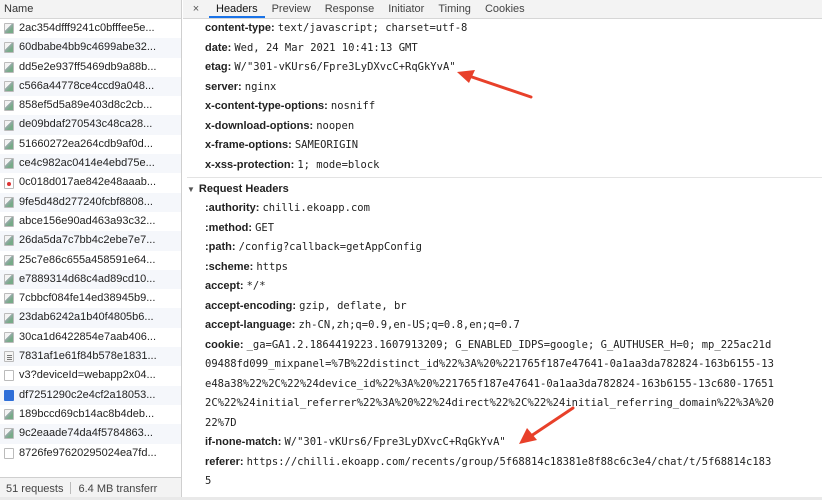 This screenshot has height=500, width=822. What do you see at coordinates (291, 9) in the screenshot?
I see `tab-preview: Preview` at bounding box center [291, 9].